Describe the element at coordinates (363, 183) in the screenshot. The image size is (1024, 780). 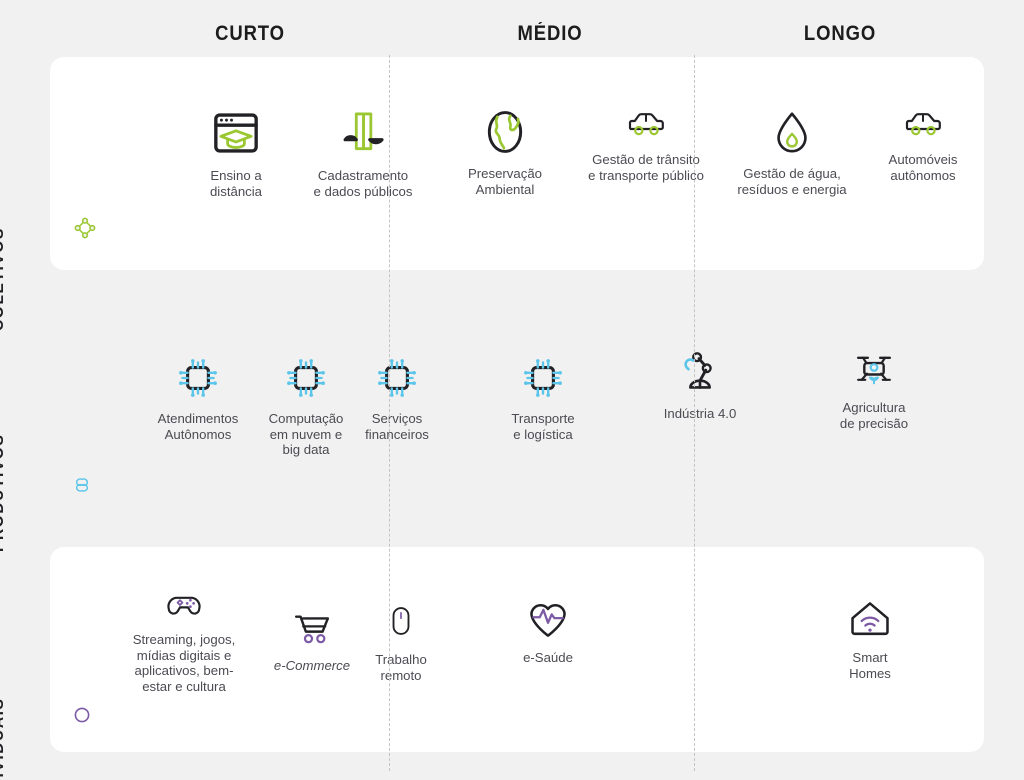
I see `item-label-cadastramento-dados: Cadastramento e dados públicos` at that location.